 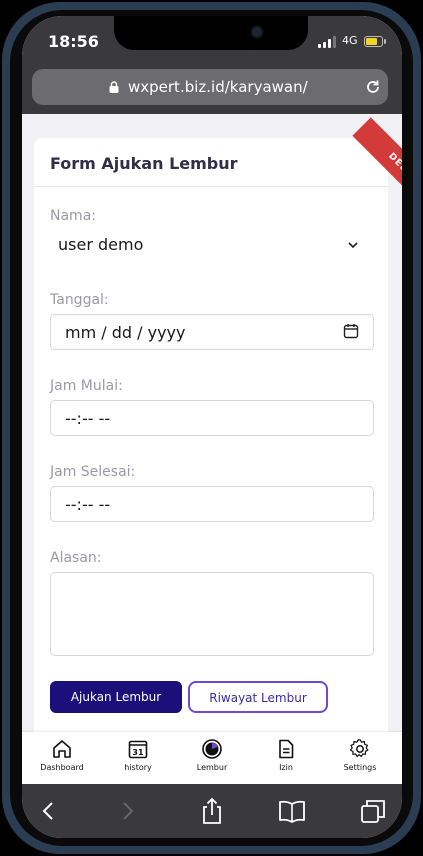 What do you see at coordinates (127, 811) in the screenshot?
I see `forward-icon` at bounding box center [127, 811].